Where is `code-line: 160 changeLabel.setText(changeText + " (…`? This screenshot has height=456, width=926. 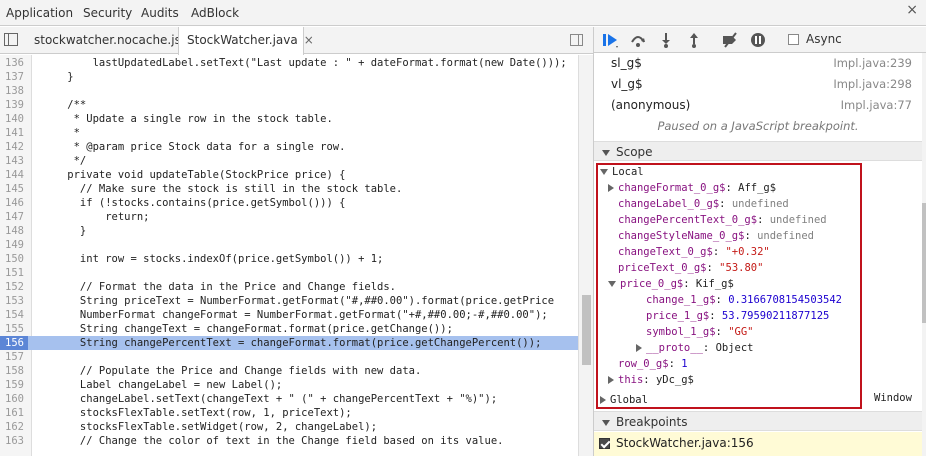
code-line: 160 changeLabel.setText(changeText + " (… is located at coordinates (289, 399).